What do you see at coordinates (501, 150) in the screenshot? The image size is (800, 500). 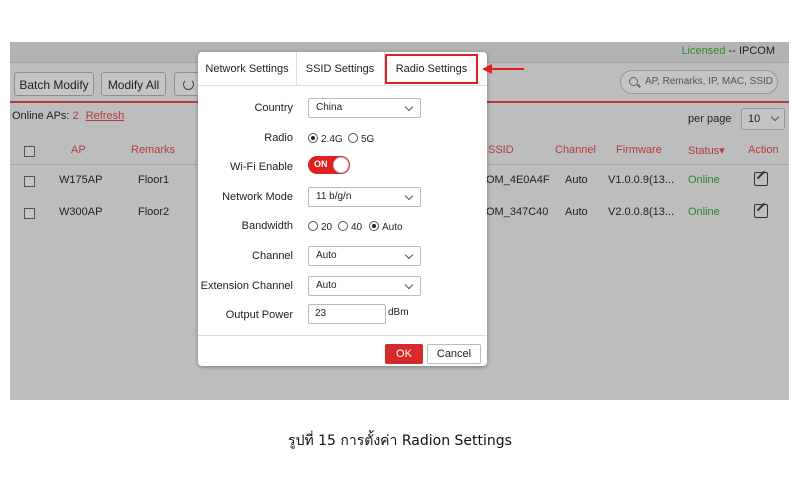 I see `column-header-ssid: SSID` at bounding box center [501, 150].